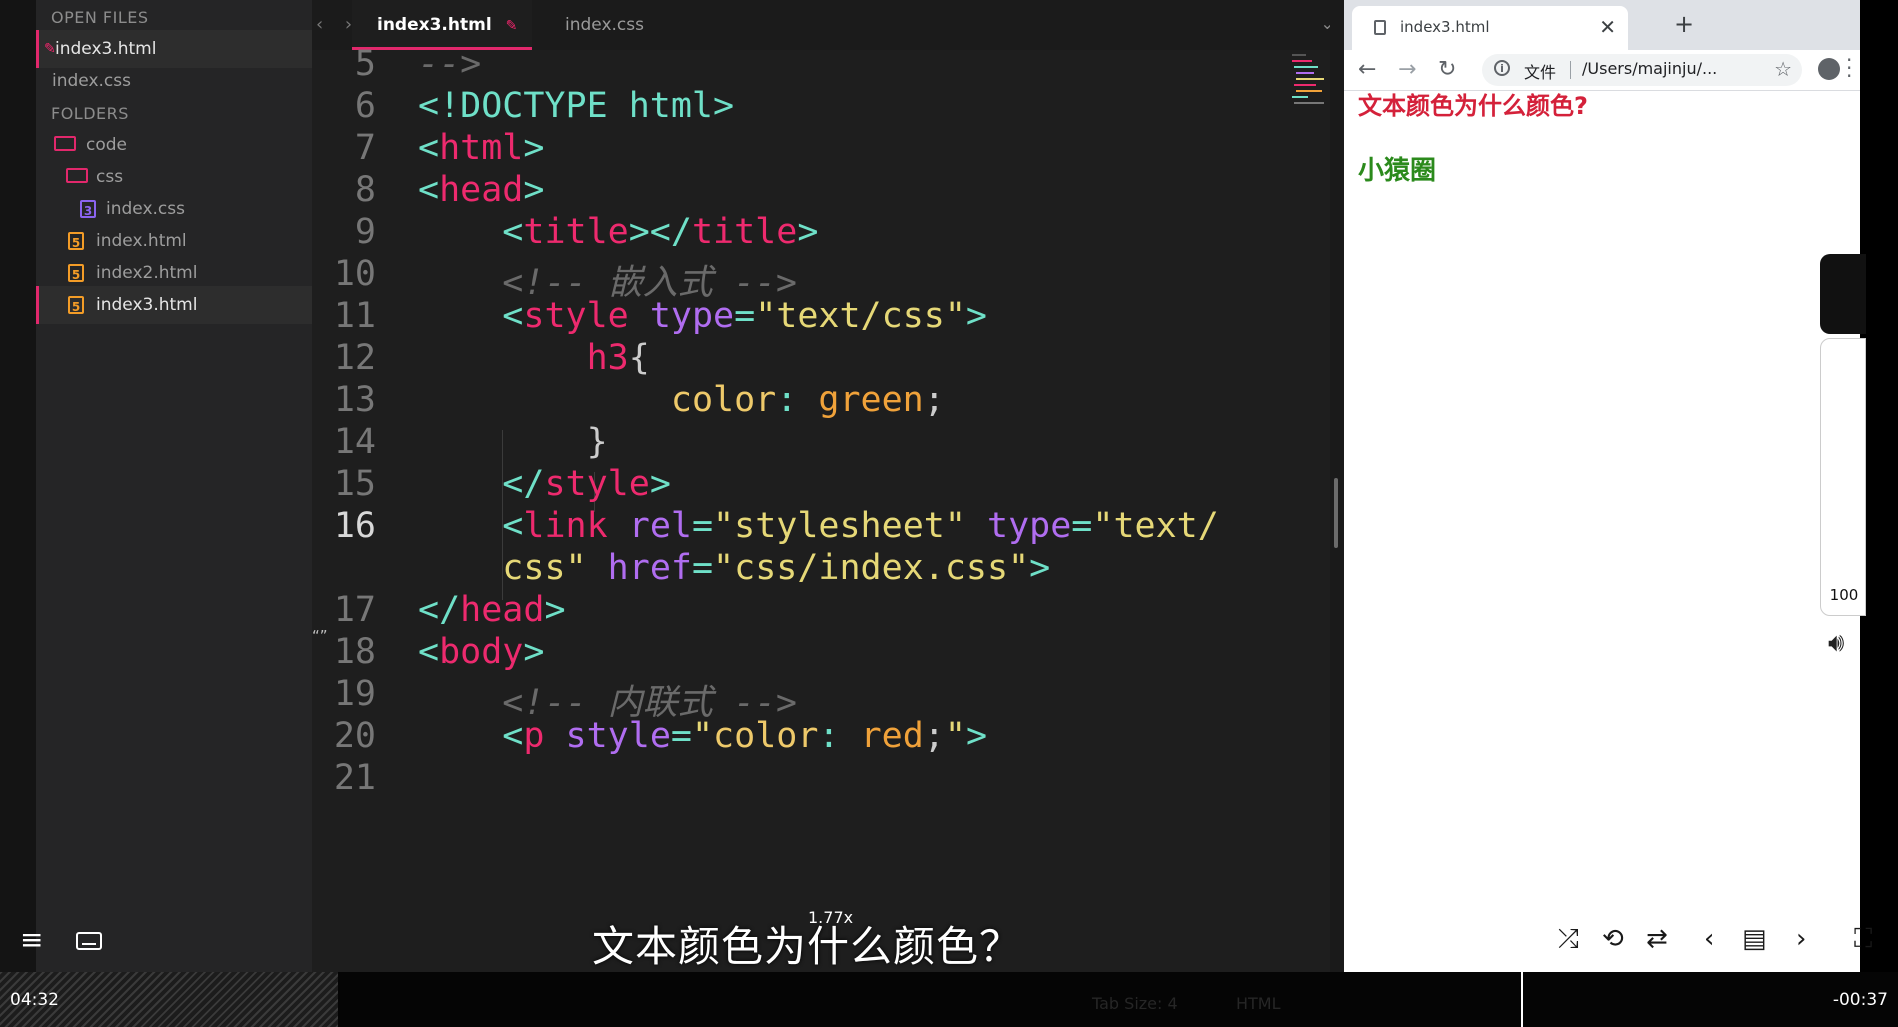  Describe the element at coordinates (1843, 294) in the screenshot. I see `volume-slider-top` at that location.